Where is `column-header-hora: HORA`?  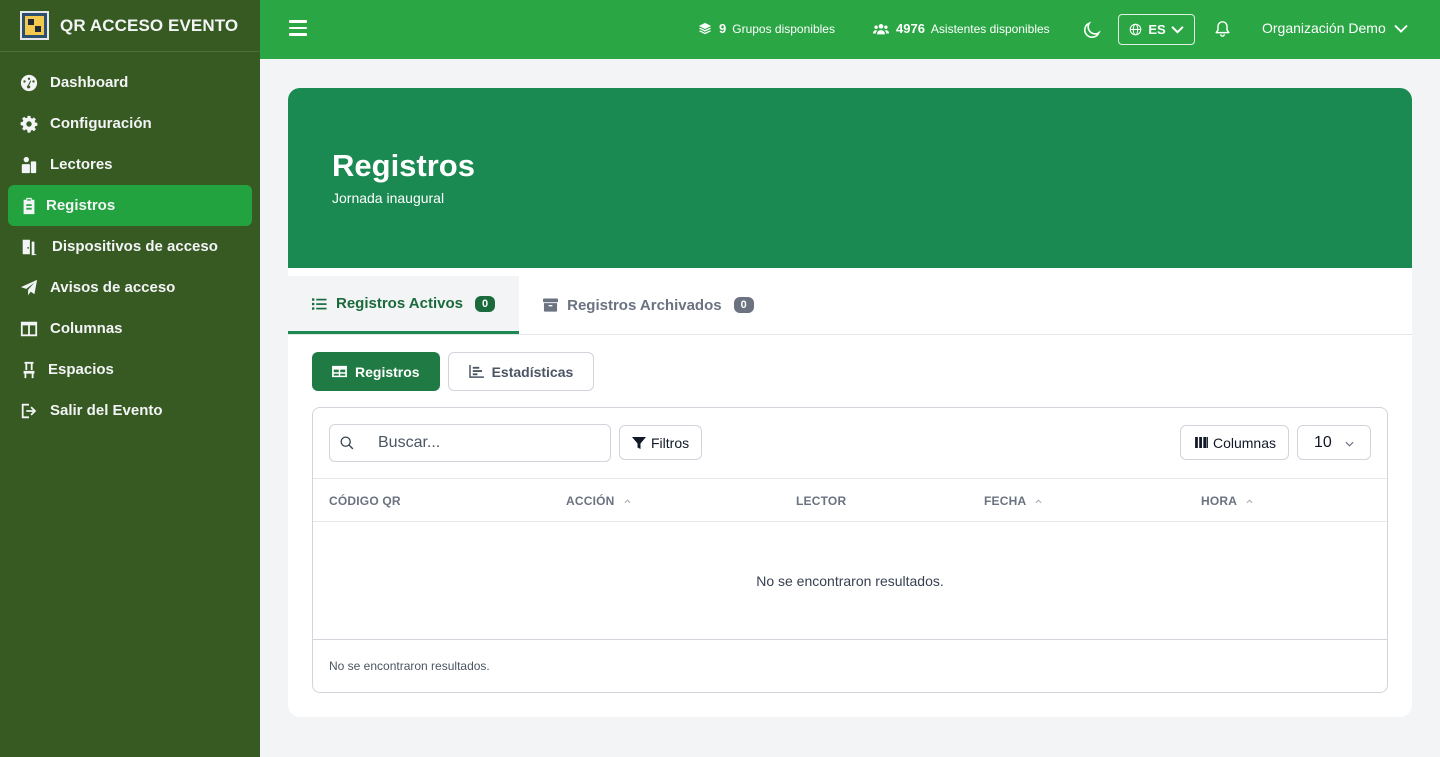 column-header-hora: HORA is located at coordinates (1227, 501).